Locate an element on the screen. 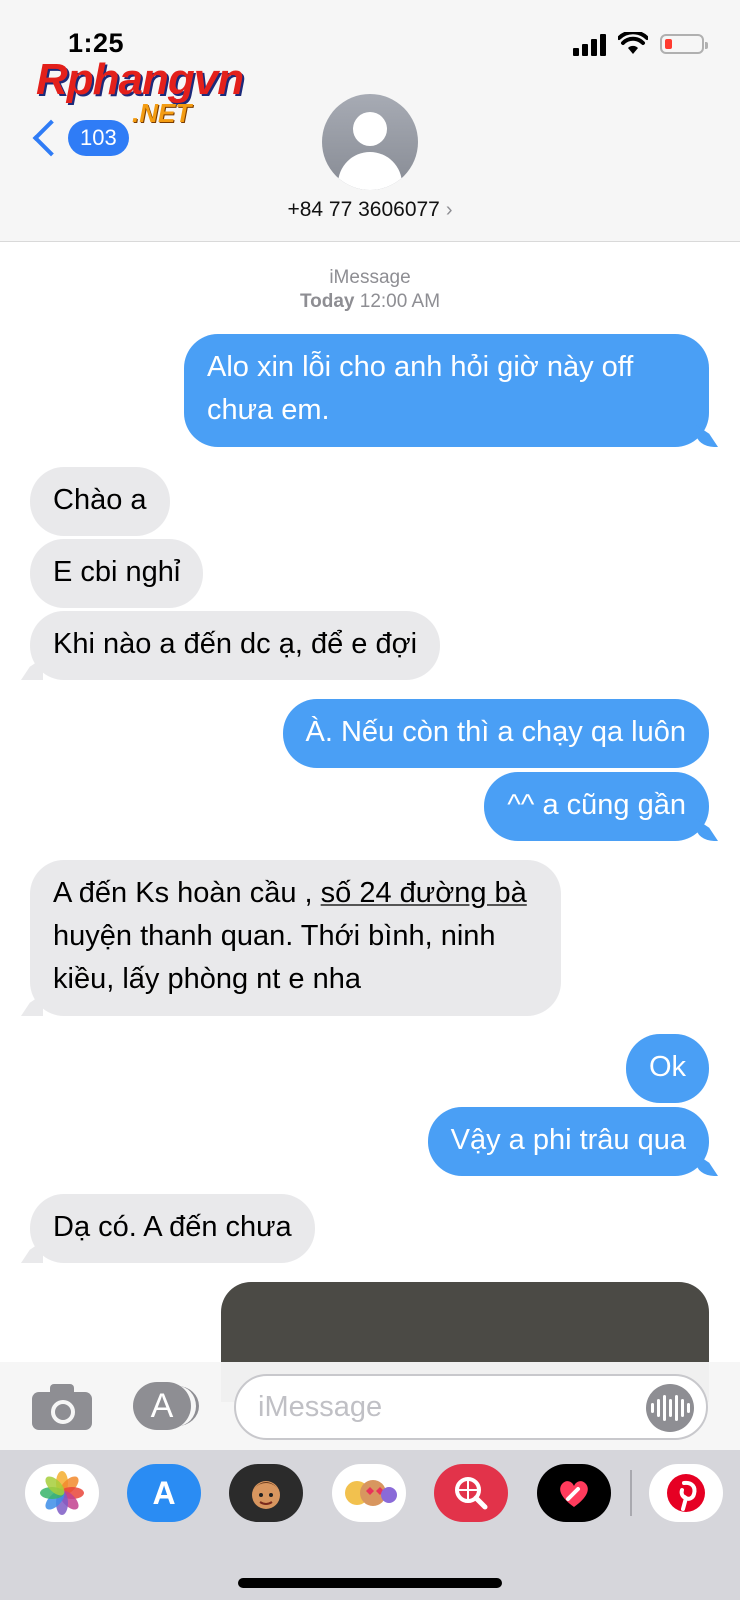 This screenshot has width=740, height=1600. message-text: Chào a is located at coordinates (100, 500).